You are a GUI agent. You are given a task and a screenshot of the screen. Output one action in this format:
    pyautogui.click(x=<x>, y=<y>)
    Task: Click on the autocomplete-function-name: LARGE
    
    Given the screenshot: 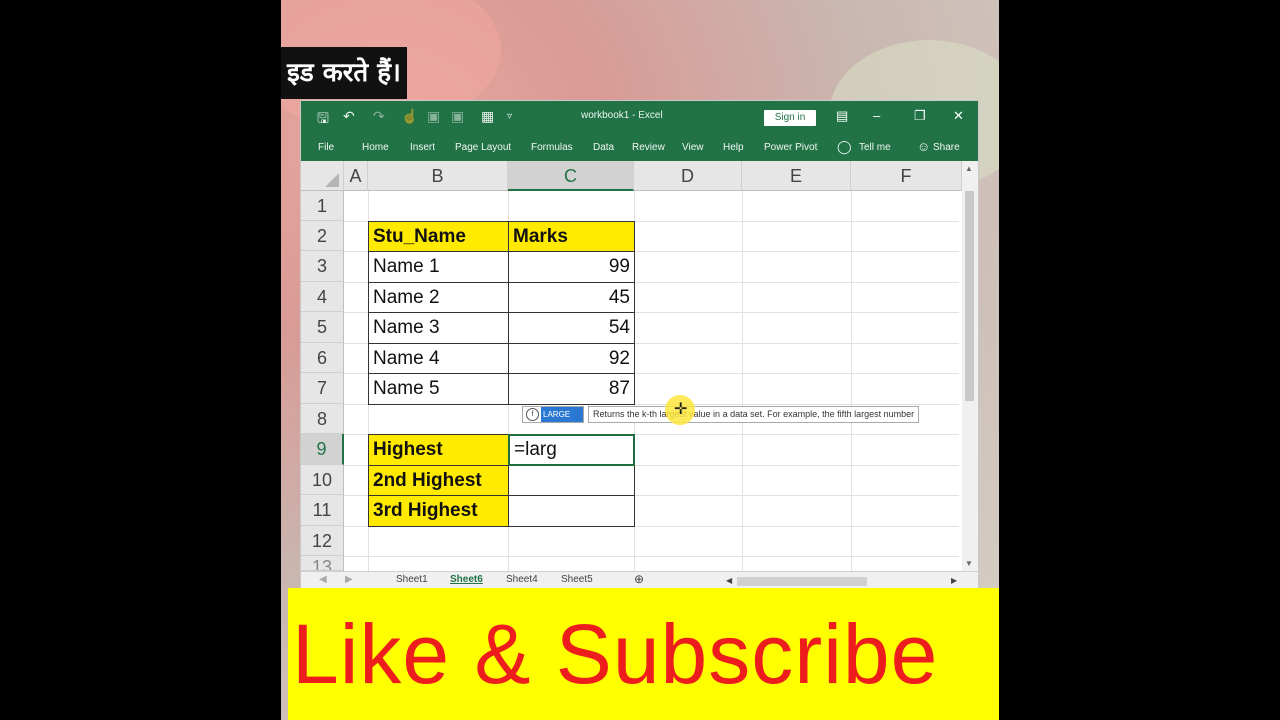 What is the action you would take?
    pyautogui.click(x=562, y=414)
    